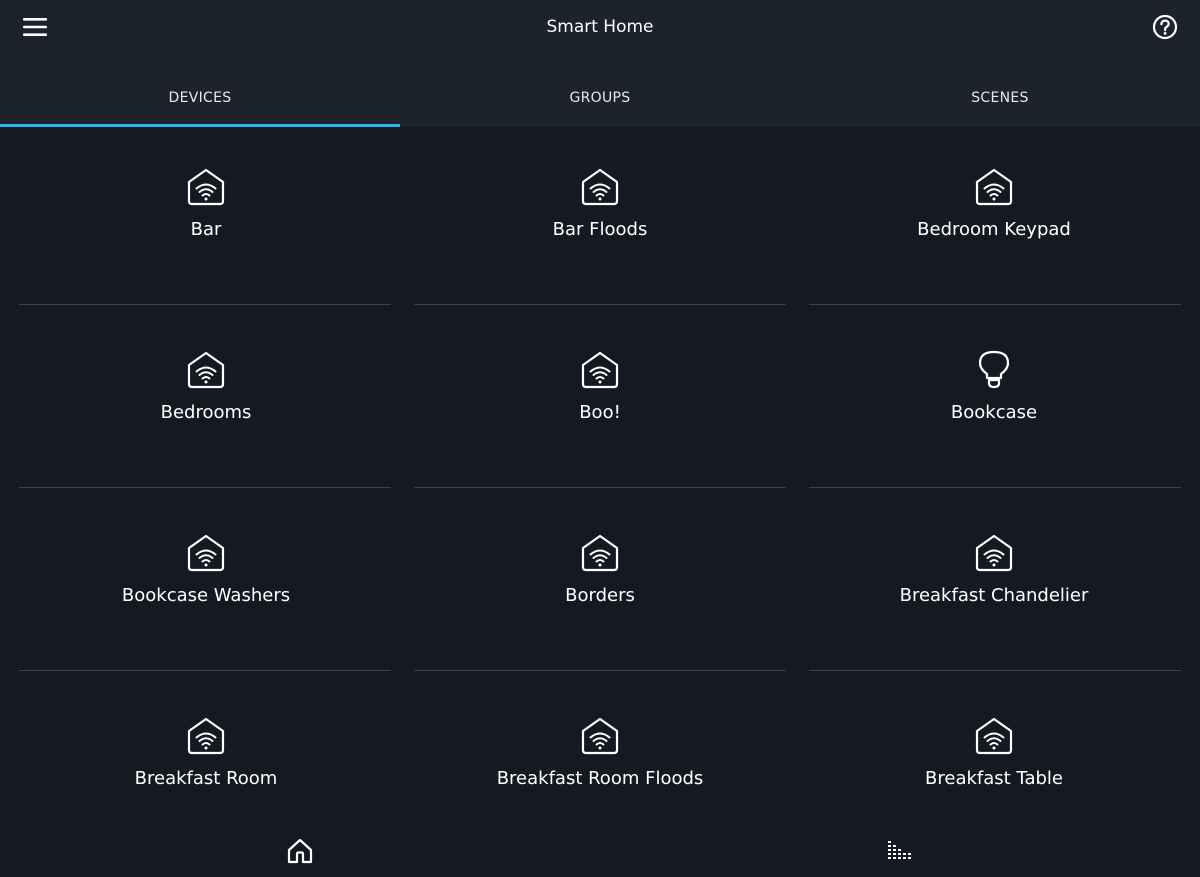  Describe the element at coordinates (600, 778) in the screenshot. I see `device-label: Breakfast Room Floods` at that location.